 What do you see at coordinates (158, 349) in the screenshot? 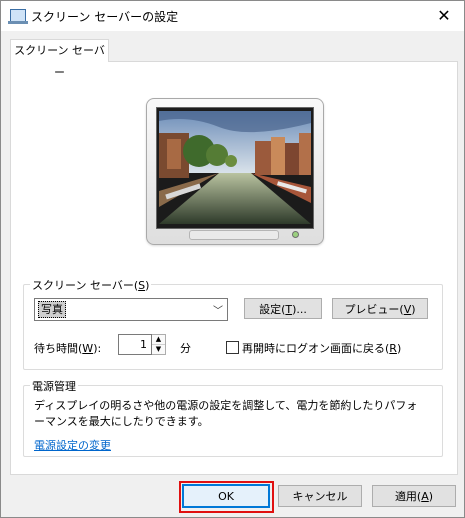
I see `spin-down-icon: ▼` at bounding box center [158, 349].